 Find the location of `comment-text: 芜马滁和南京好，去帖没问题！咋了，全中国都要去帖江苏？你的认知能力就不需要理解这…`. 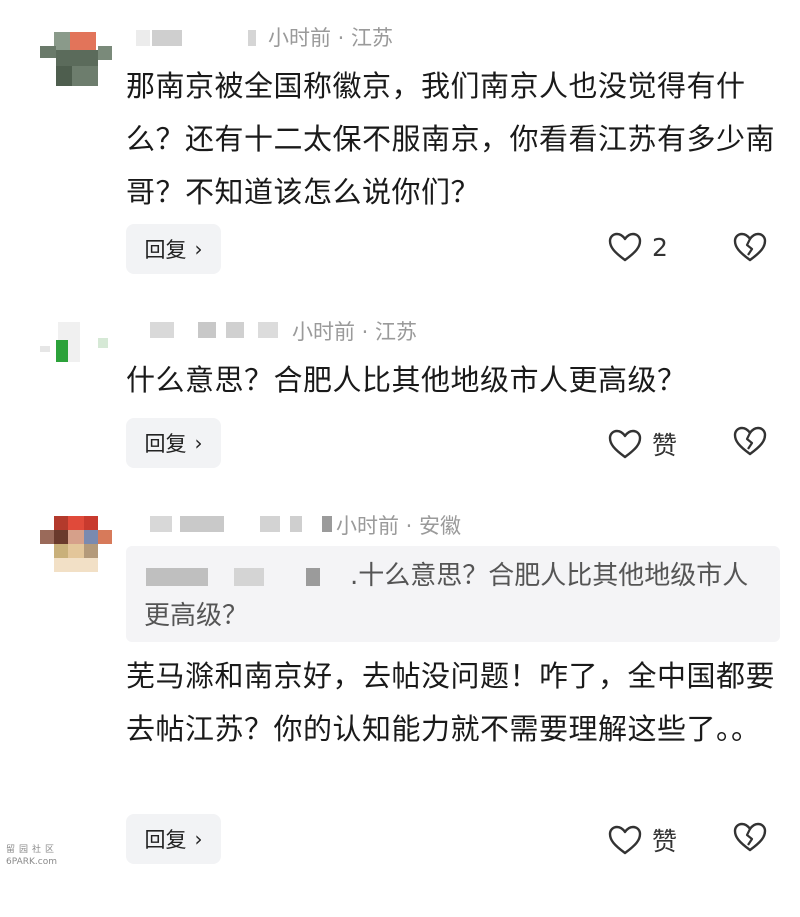

comment-text: 芜马滁和南京好，去帖没问题！咋了，全中国都要去帖江苏？你的认知能力就不需要理解这… is located at coordinates (451, 702).